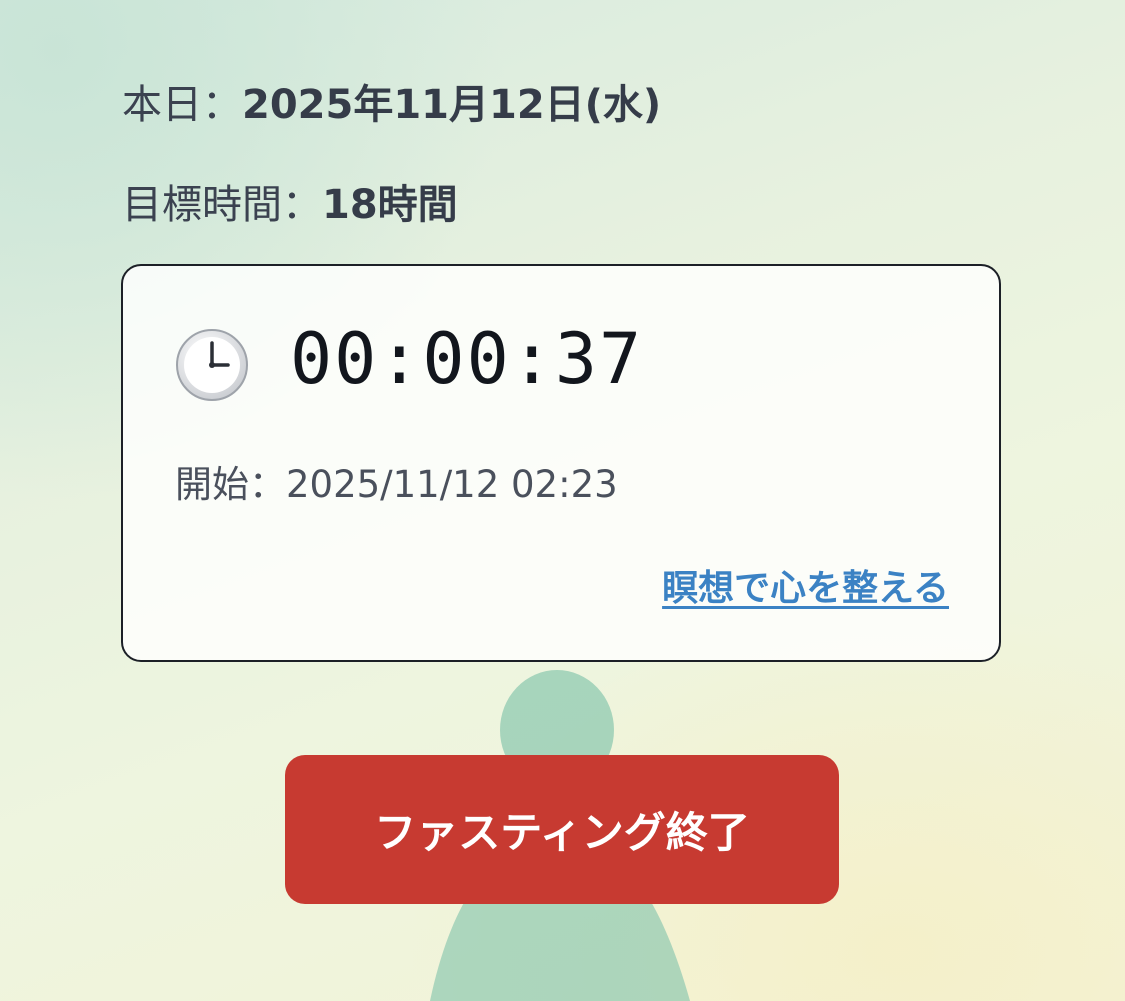 The width and height of the screenshot is (1125, 1001). What do you see at coordinates (452, 484) in the screenshot?
I see `start-time-value: 2025/11/12 02:23` at bounding box center [452, 484].